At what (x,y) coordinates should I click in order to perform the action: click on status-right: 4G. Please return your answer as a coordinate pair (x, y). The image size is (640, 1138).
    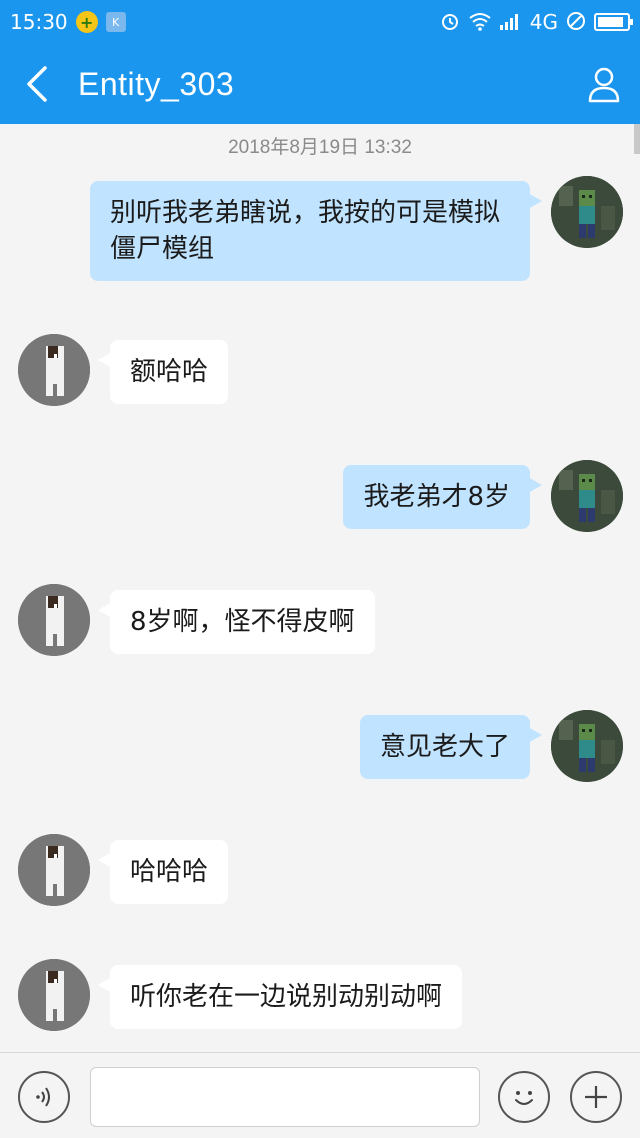
    Looking at the image, I should click on (536, 22).